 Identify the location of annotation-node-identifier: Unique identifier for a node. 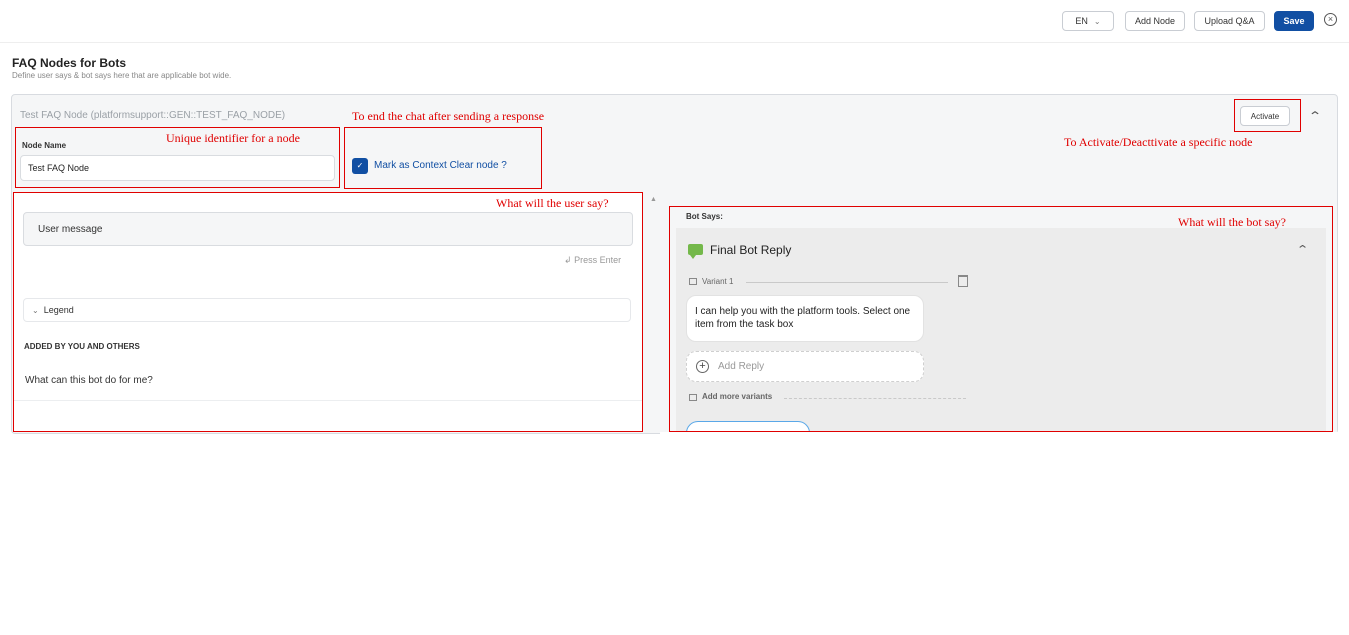
(233, 138).